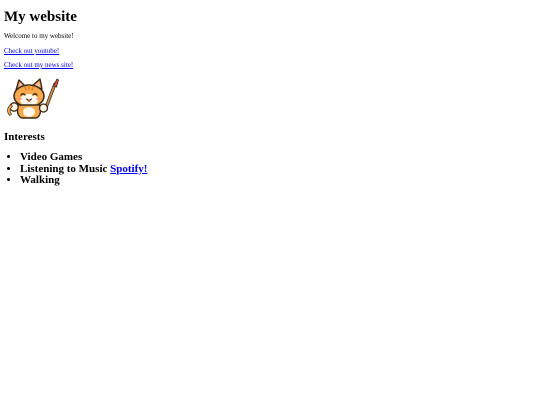 The height and width of the screenshot is (405, 540). I want to click on page-title: My website, so click(40, 17).